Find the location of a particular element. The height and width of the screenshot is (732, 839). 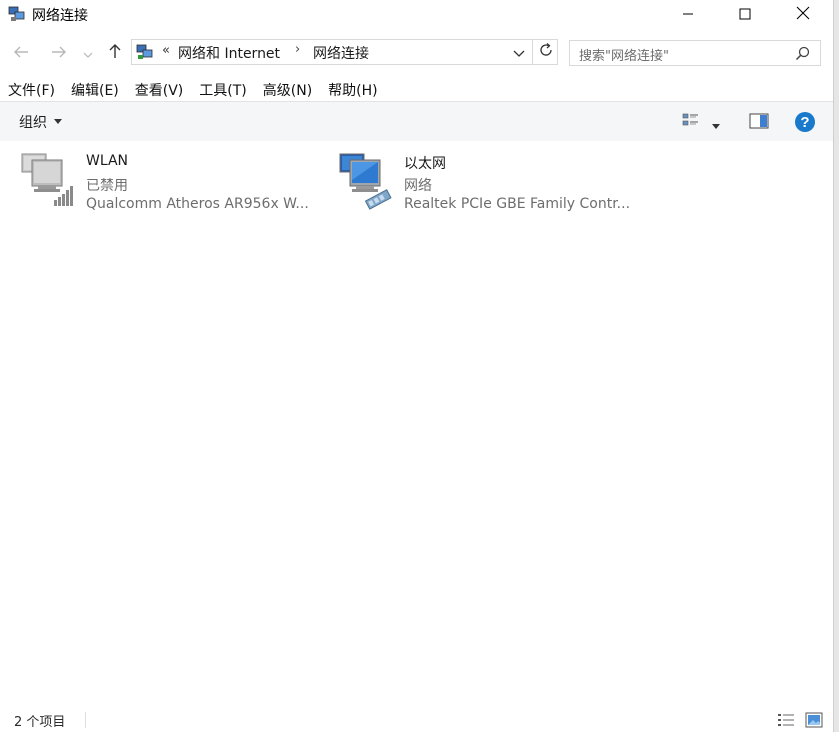

close-button is located at coordinates (803, 14).